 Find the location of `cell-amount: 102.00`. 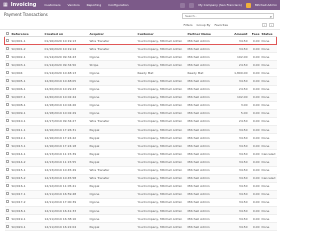

cell-amount: 102.00 is located at coordinates (236, 57).